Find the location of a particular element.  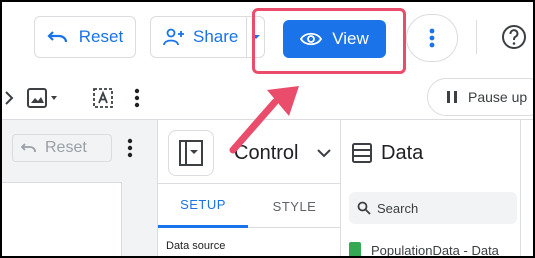

tab-style: STYLE is located at coordinates (294, 206).